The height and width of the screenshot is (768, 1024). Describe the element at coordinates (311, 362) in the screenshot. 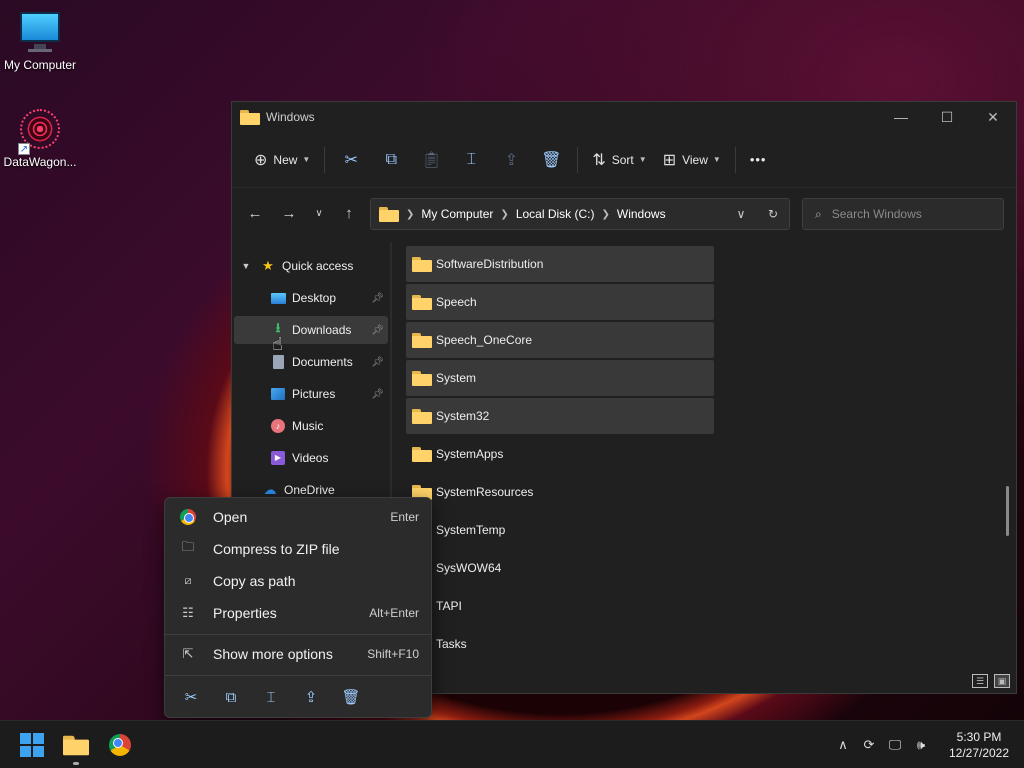

I see `sidebar-item-documents: Documents 📌︎` at that location.